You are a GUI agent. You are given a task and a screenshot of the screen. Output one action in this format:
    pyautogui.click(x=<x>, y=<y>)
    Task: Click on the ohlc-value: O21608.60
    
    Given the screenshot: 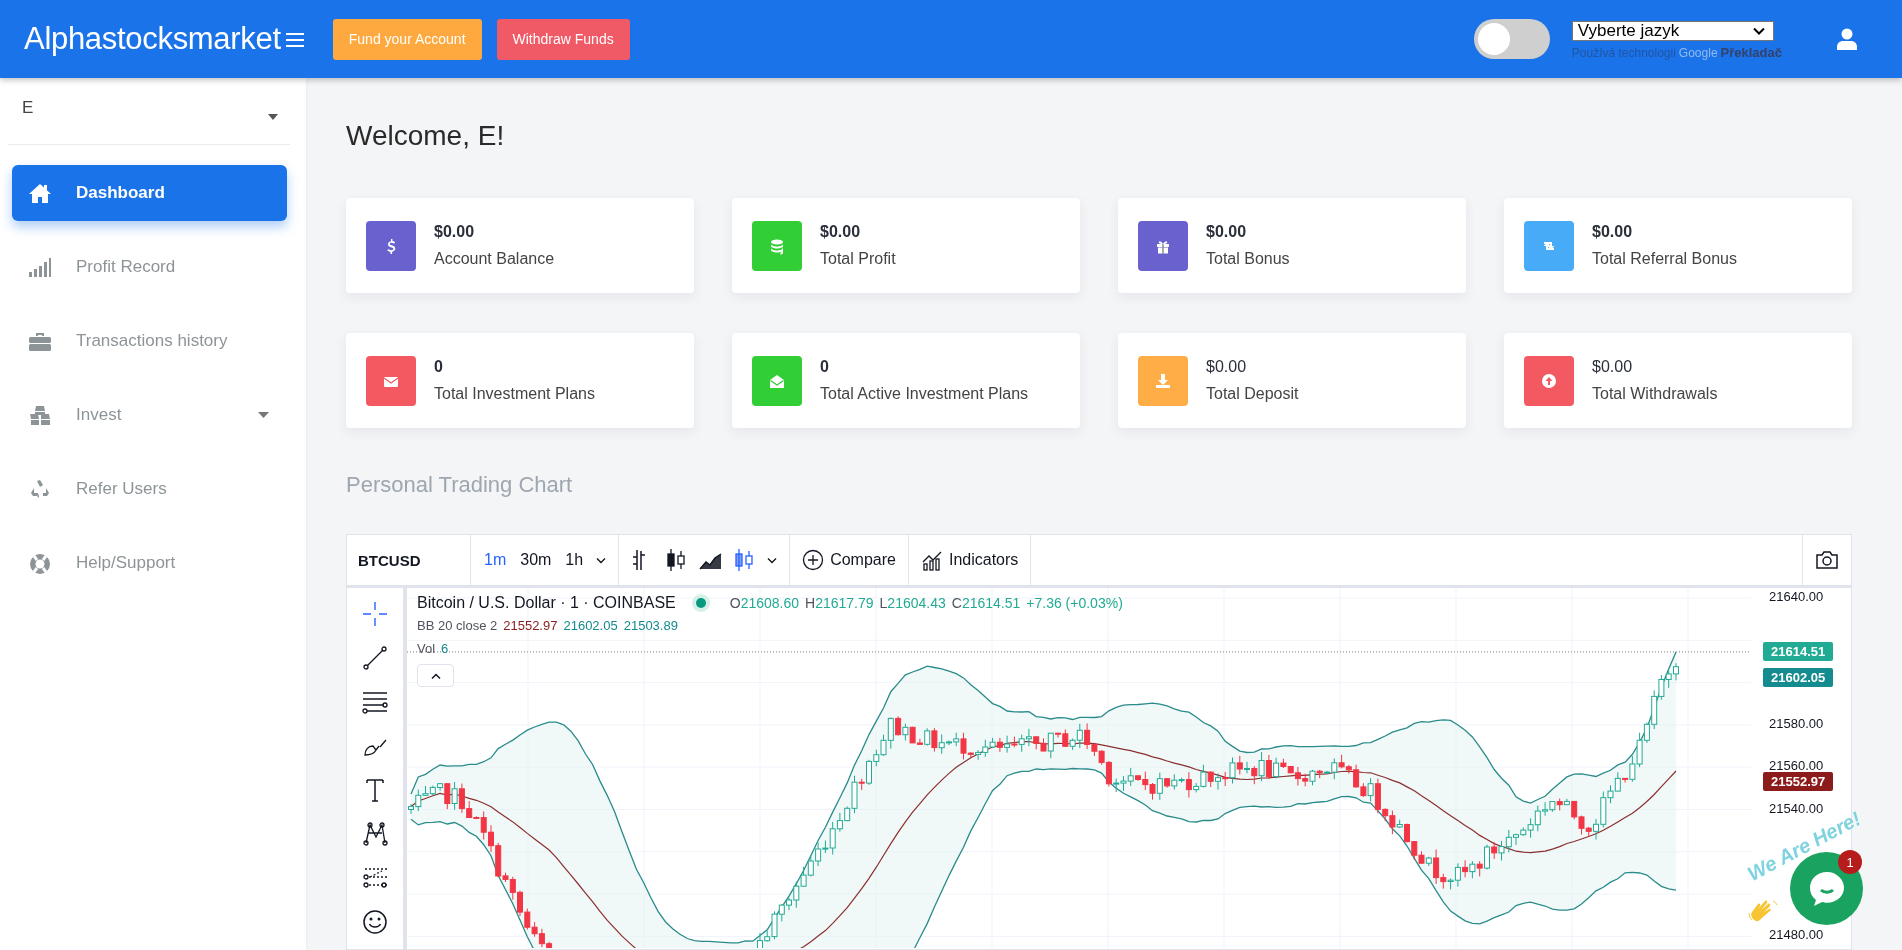 What is the action you would take?
    pyautogui.click(x=764, y=603)
    